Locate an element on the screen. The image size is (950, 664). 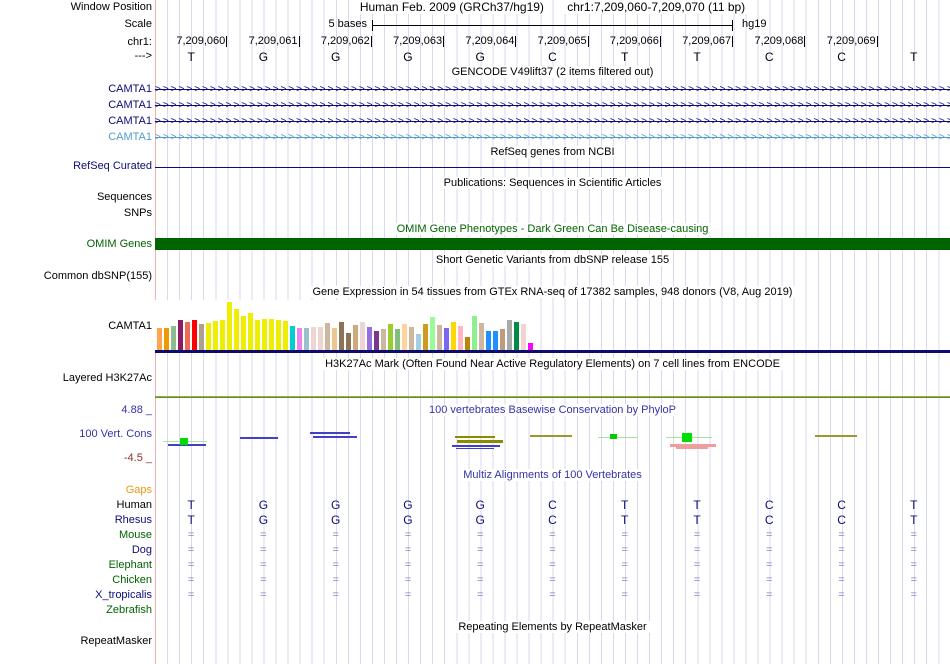
refseq-track-title: RefSeq genes from NCBI is located at coordinates (552, 152).